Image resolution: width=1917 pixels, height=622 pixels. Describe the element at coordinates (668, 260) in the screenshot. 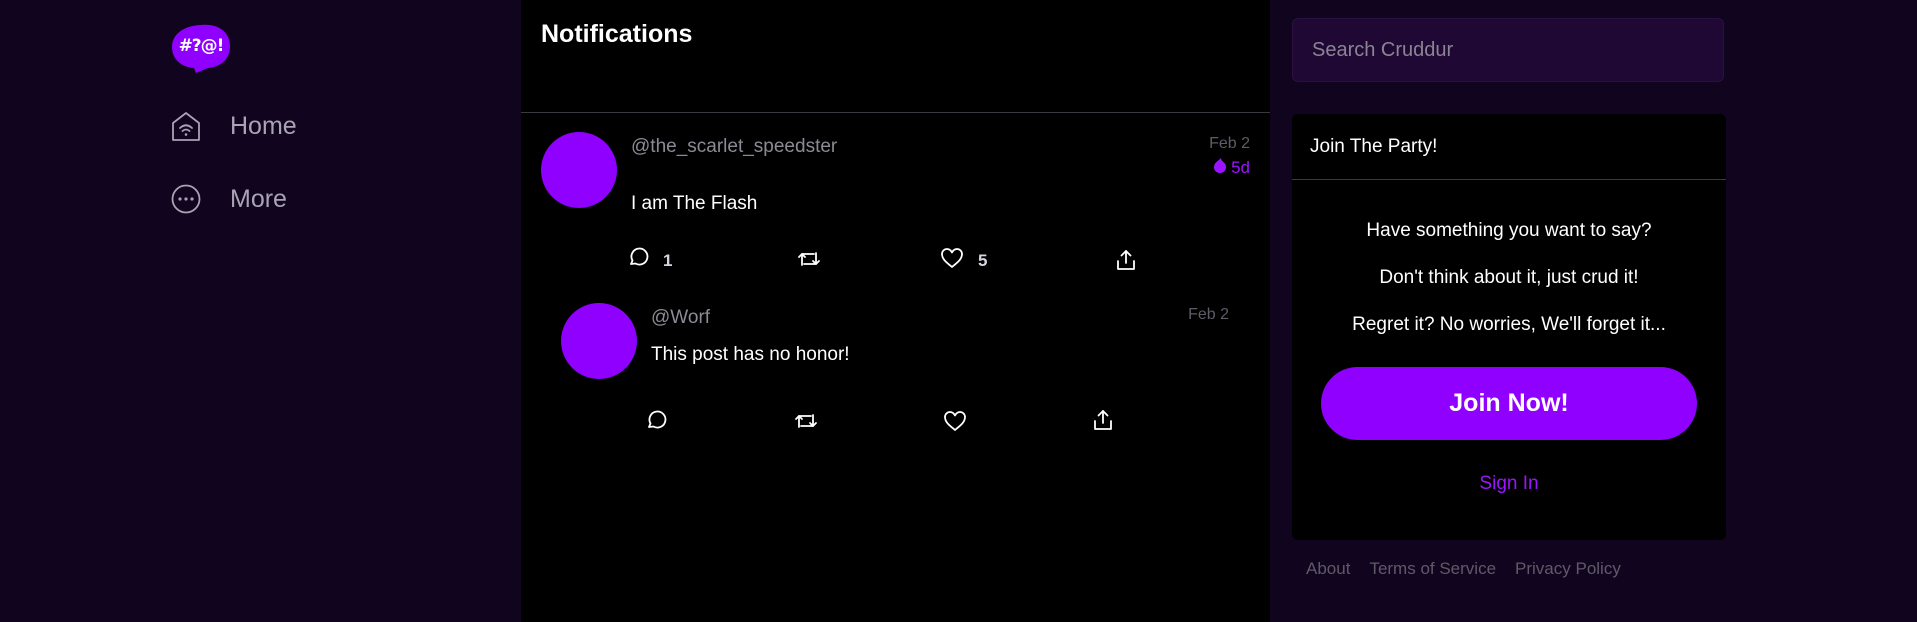

I see `reply-count: 1` at that location.